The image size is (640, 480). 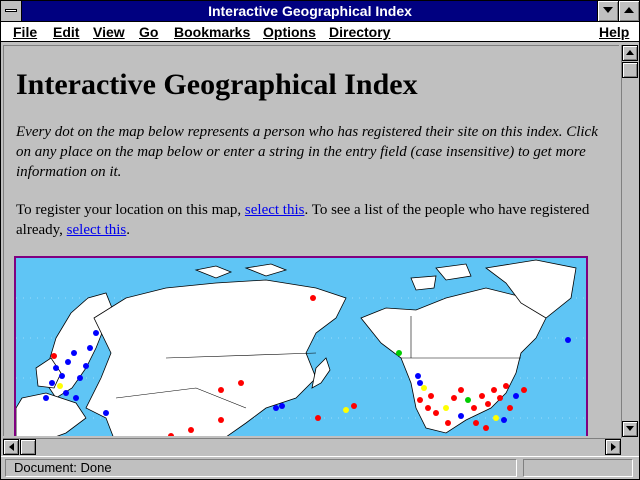 I want to click on minimize-button, so click(x=607, y=11).